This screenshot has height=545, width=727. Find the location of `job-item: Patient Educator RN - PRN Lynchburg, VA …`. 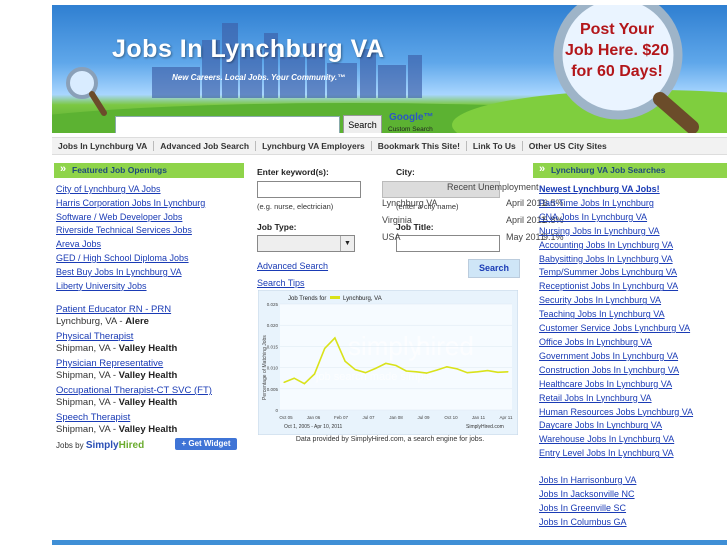

job-item: Patient Educator RN - PRN Lynchburg, VA … is located at coordinates (134, 316).